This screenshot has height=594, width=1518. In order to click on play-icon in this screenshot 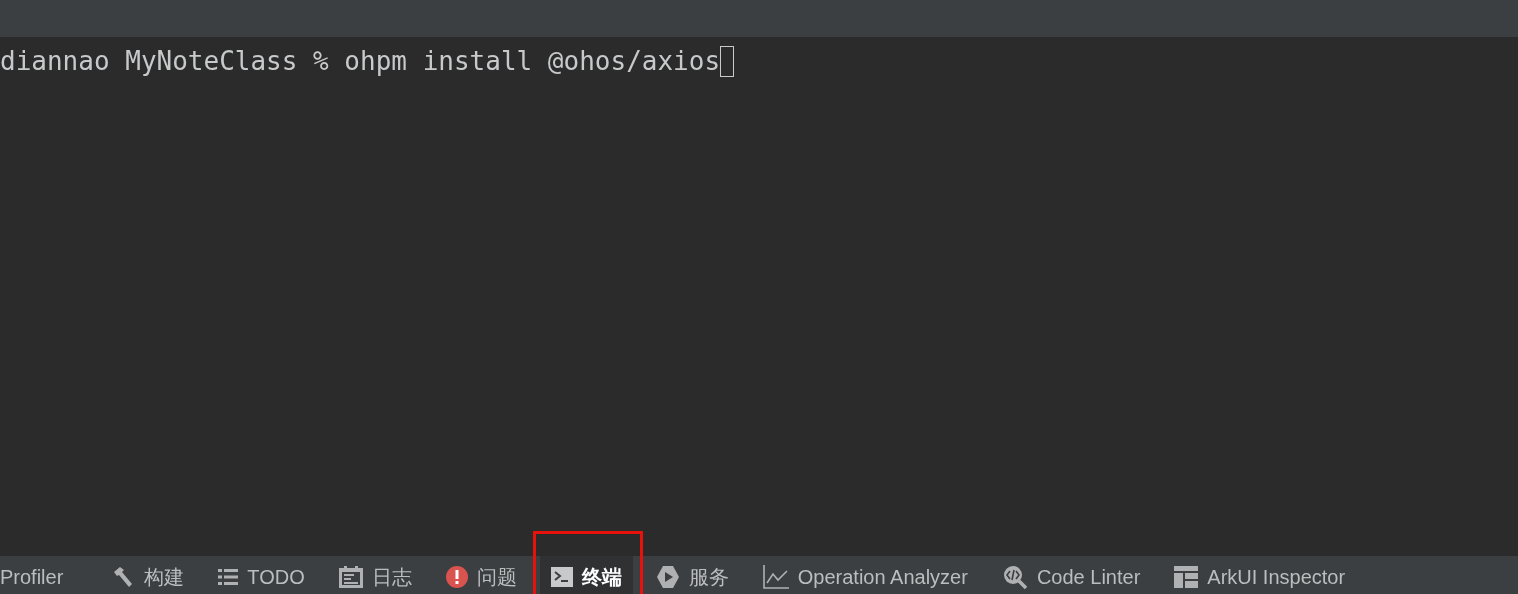, I will do `click(667, 577)`.